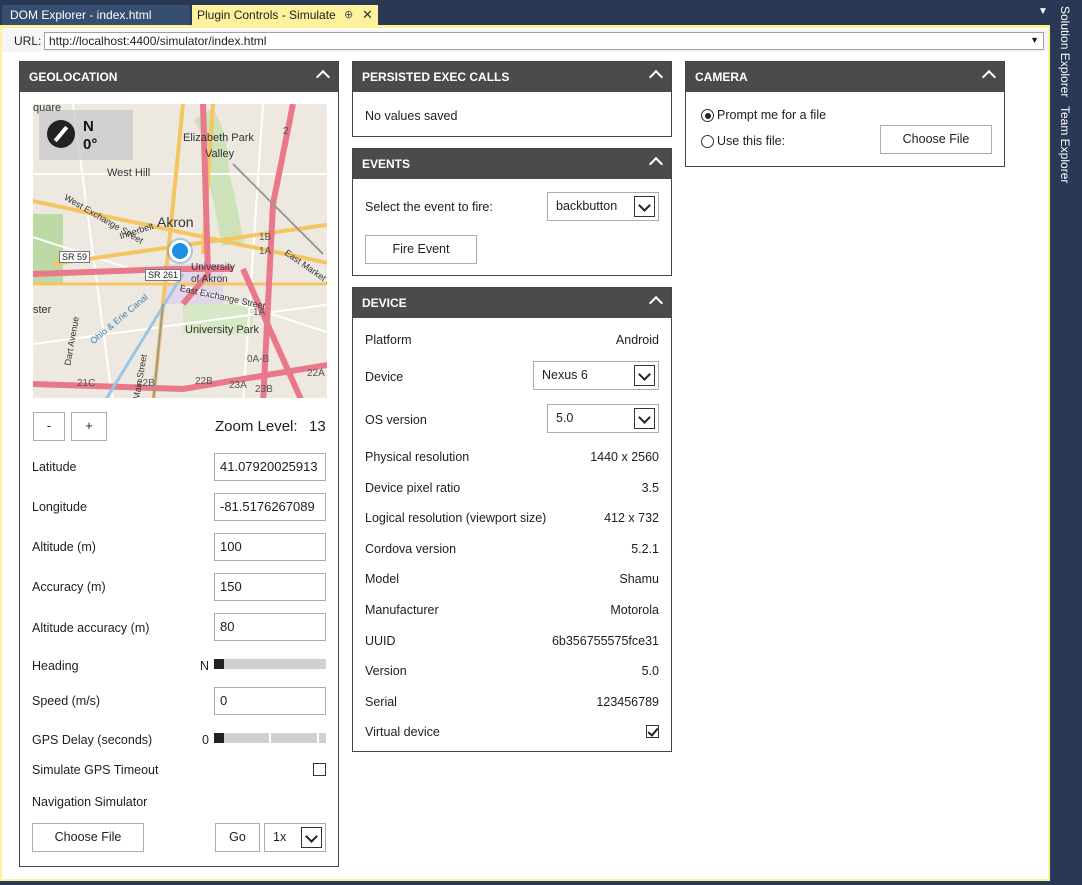 The image size is (1082, 885). I want to click on altitude-accuracy-label: Altitude accuracy (m), so click(91, 628).